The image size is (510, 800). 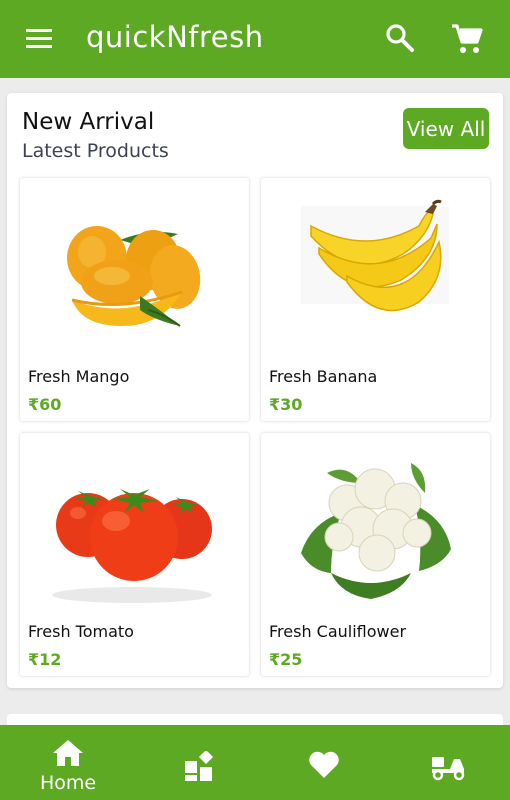 I want to click on nav-delivery, so click(x=450, y=762).